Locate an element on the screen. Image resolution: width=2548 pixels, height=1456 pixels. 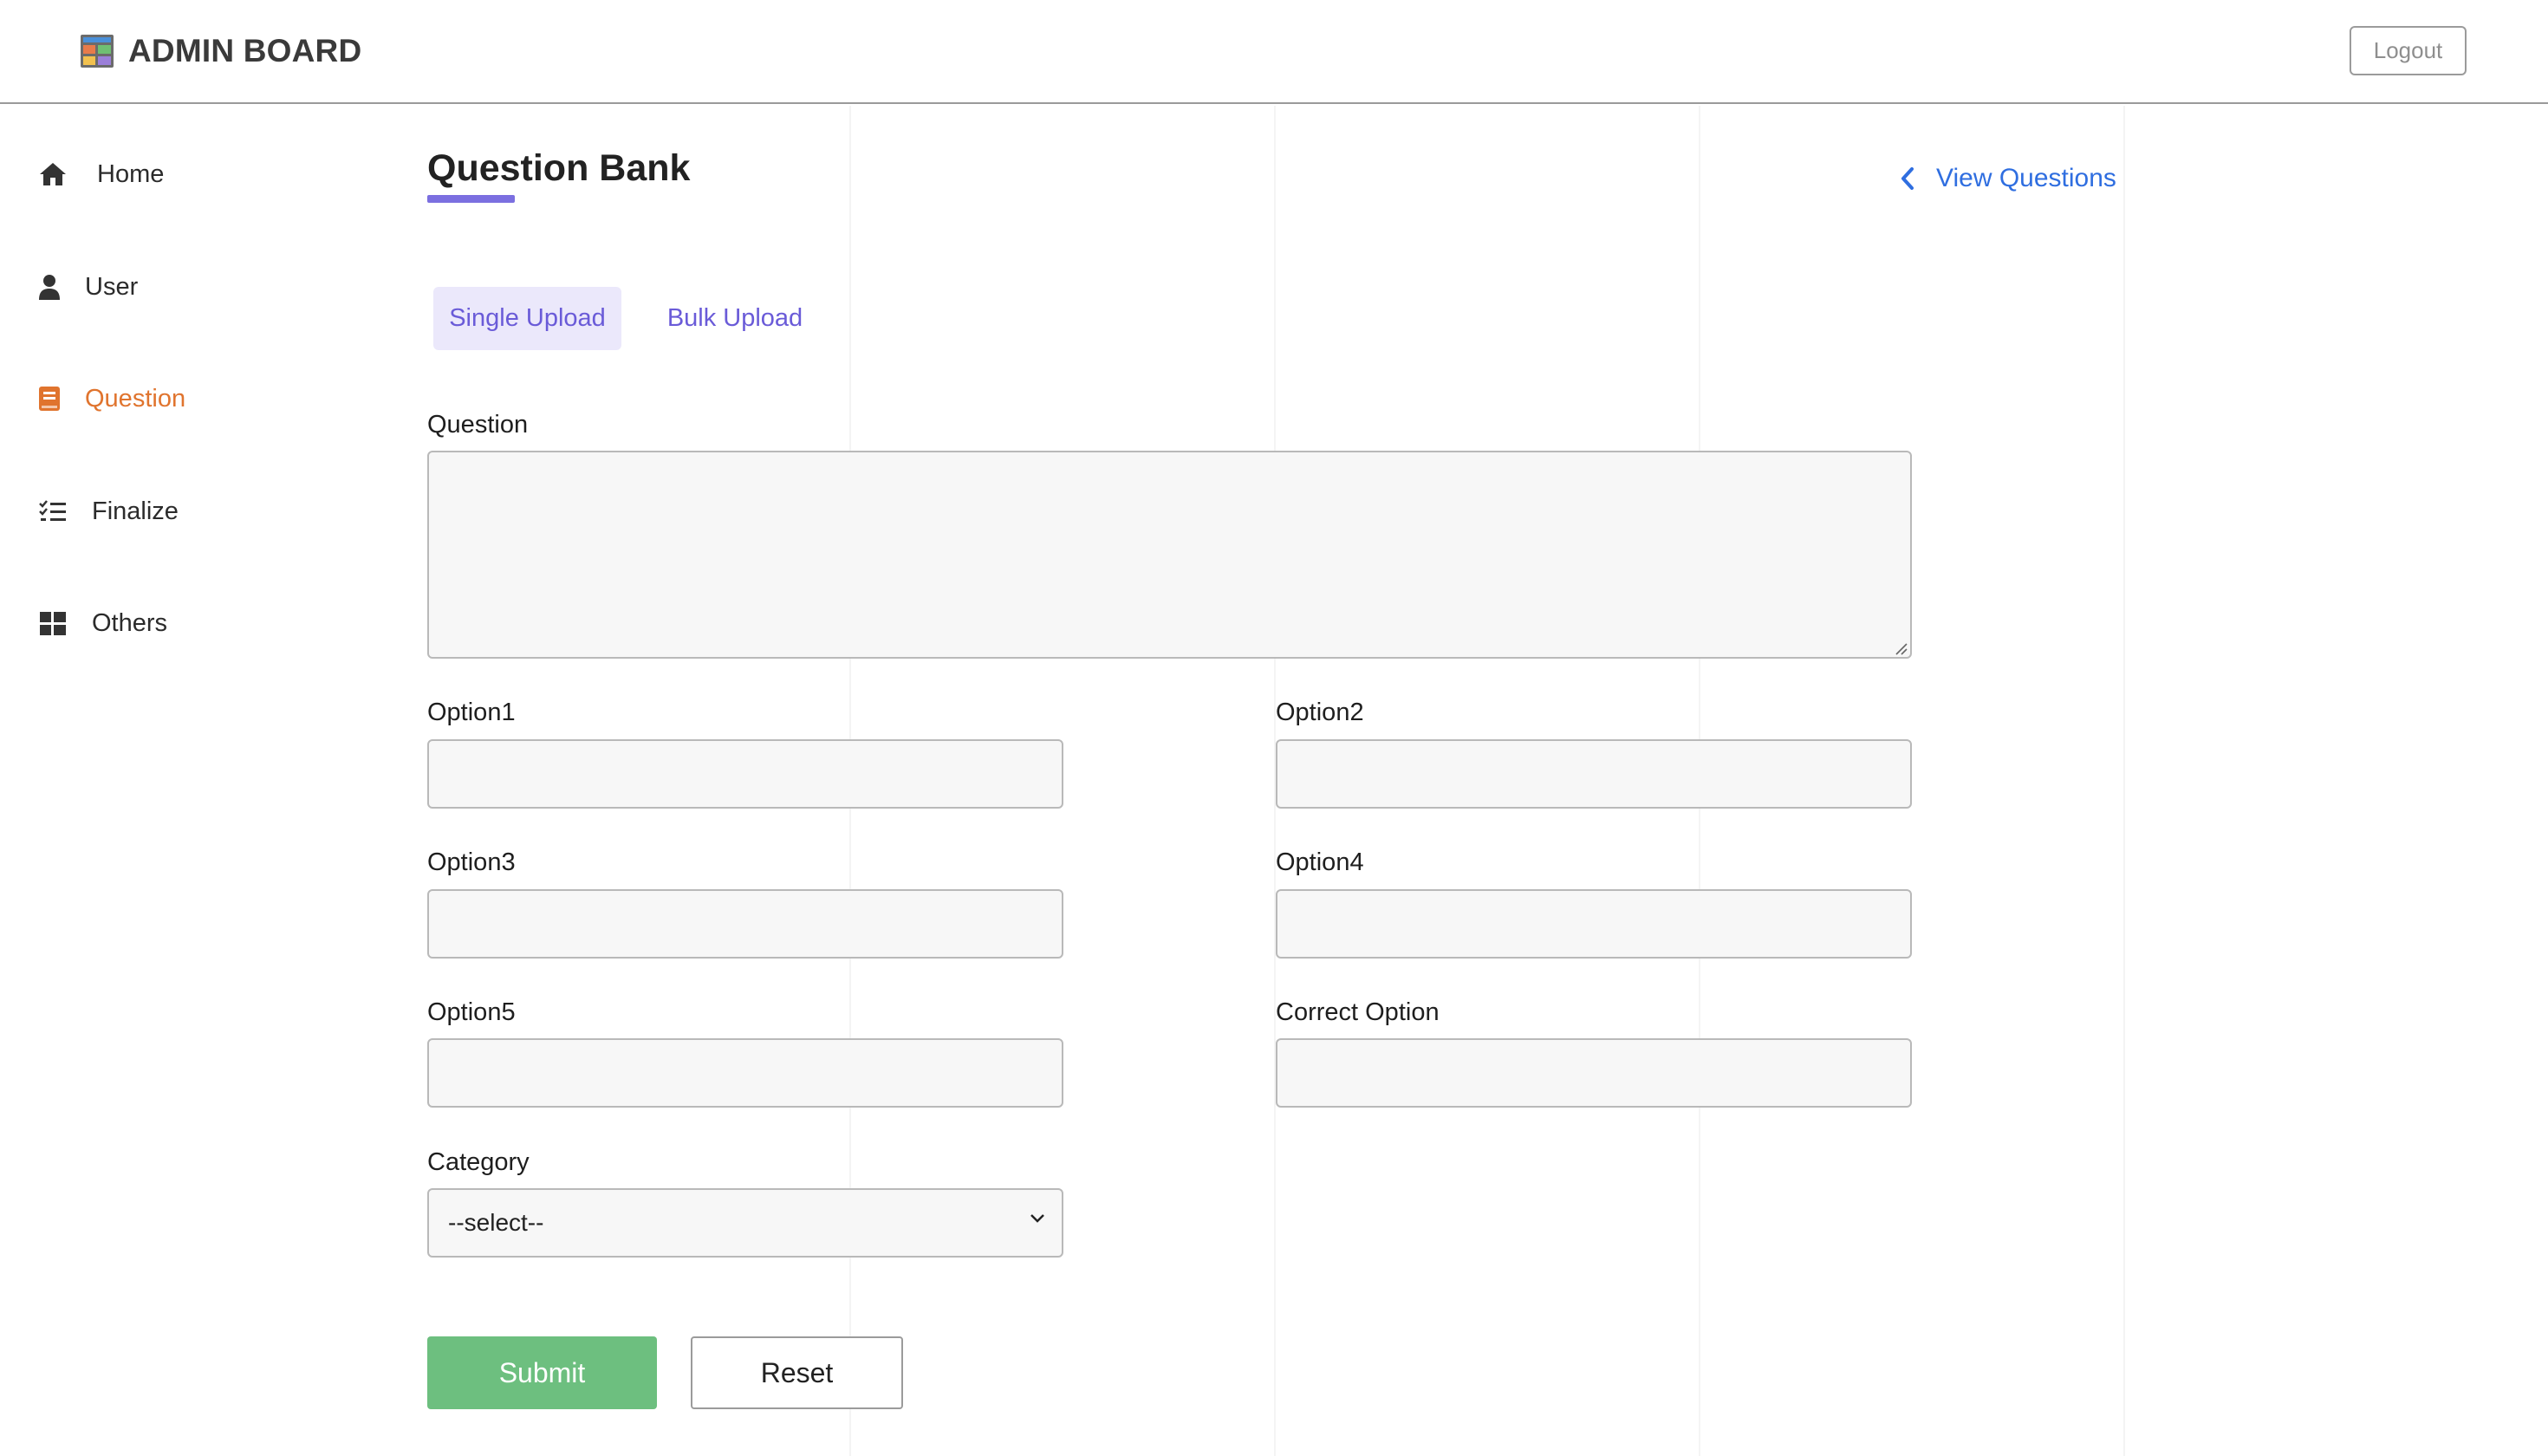
question-textarea is located at coordinates (1169, 555).